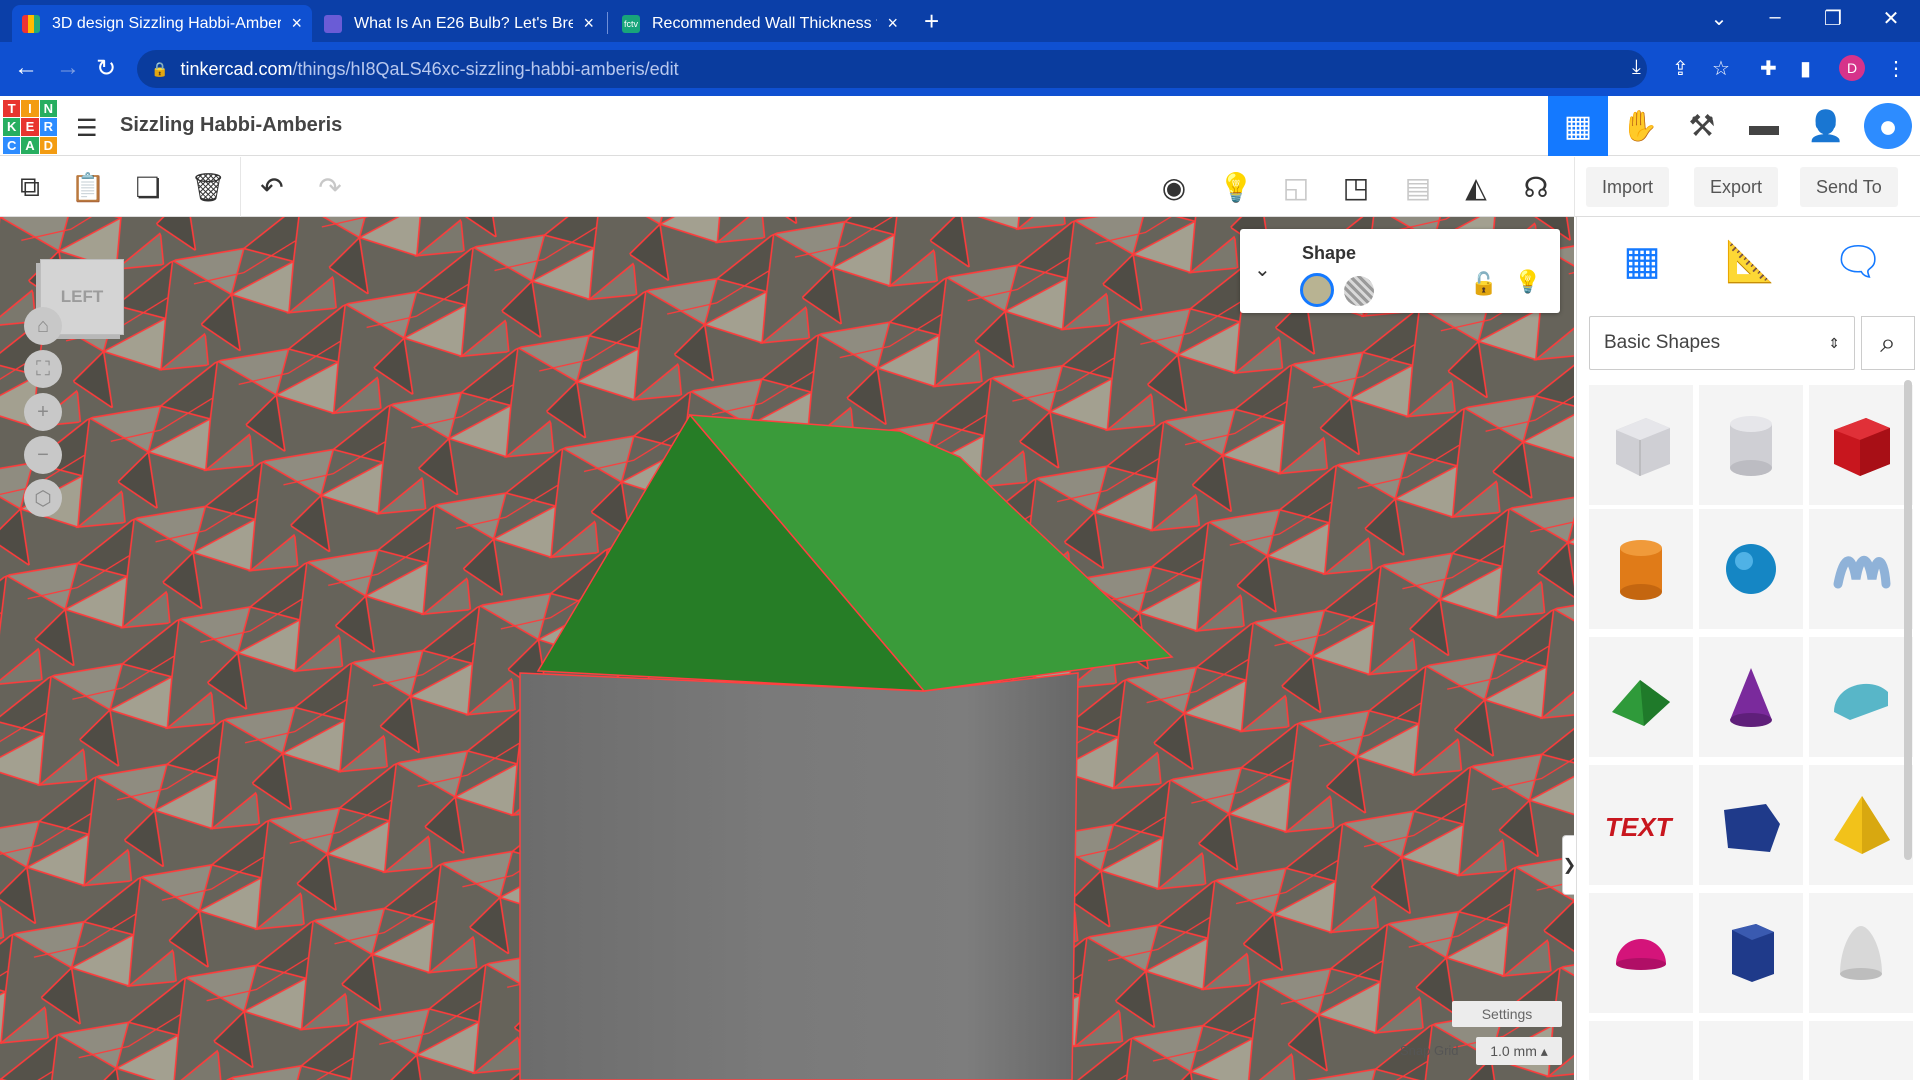 This screenshot has height=1080, width=1920. I want to click on round-roof-icon, so click(1861, 697).